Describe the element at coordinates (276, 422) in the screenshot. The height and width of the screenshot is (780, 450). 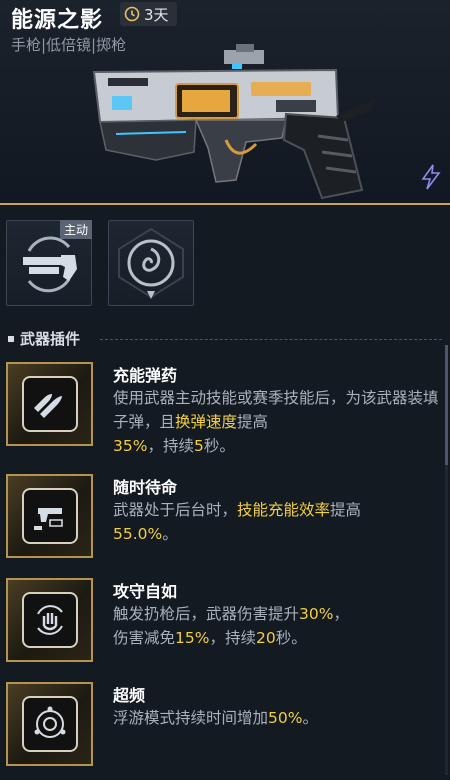
I see `attachment-description: 使用武器主动技能或赛季技能后，为该武器装填子弹，且换弹速度提高 35%，持续5秒。` at that location.